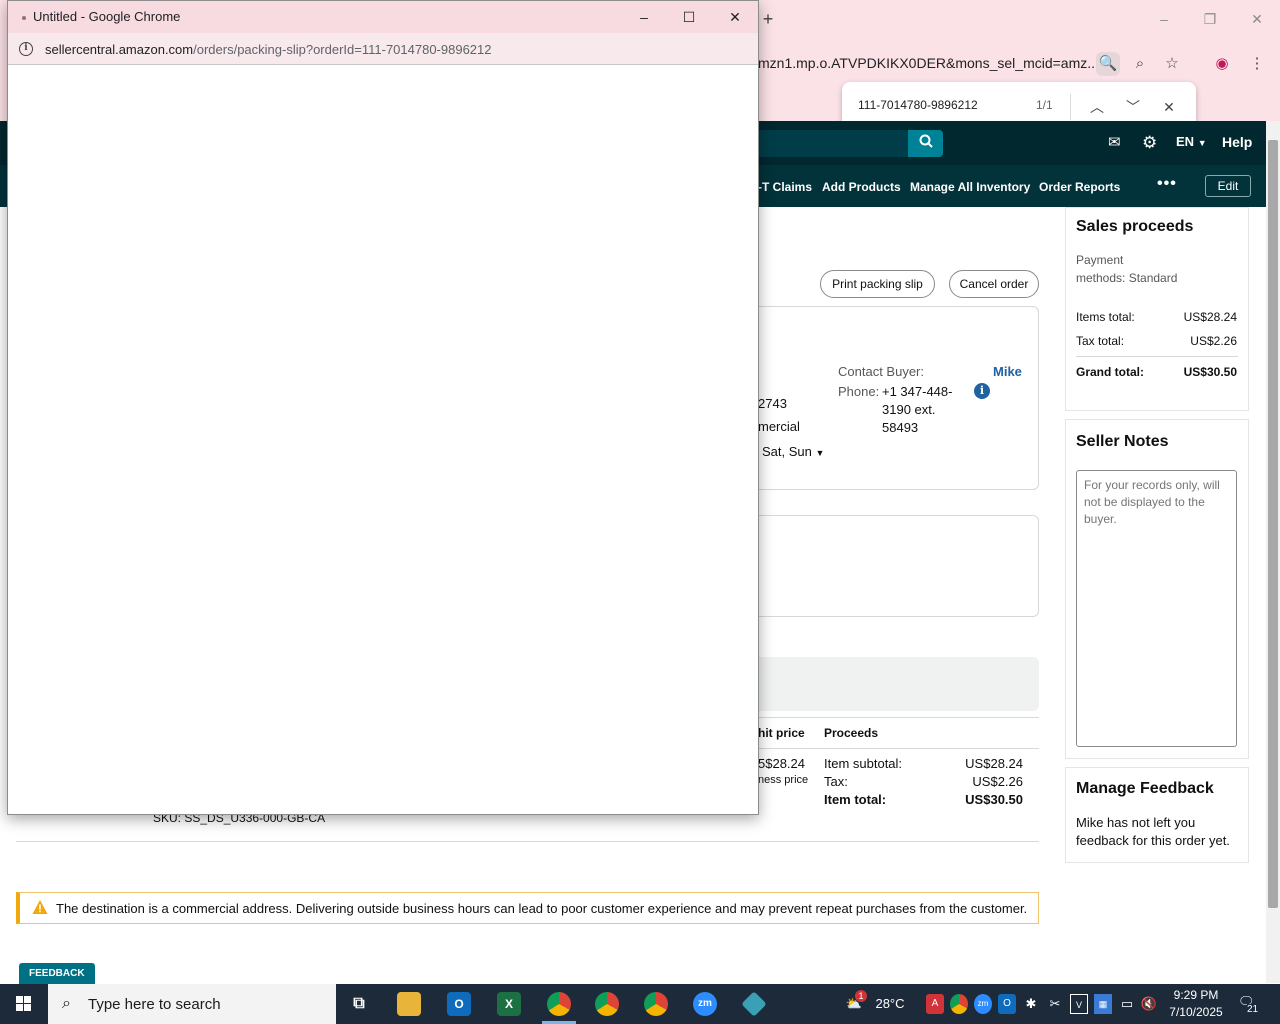 Image resolution: width=1280 pixels, height=1024 pixels. I want to click on sales-proceeds-panel, so click(1157, 309).